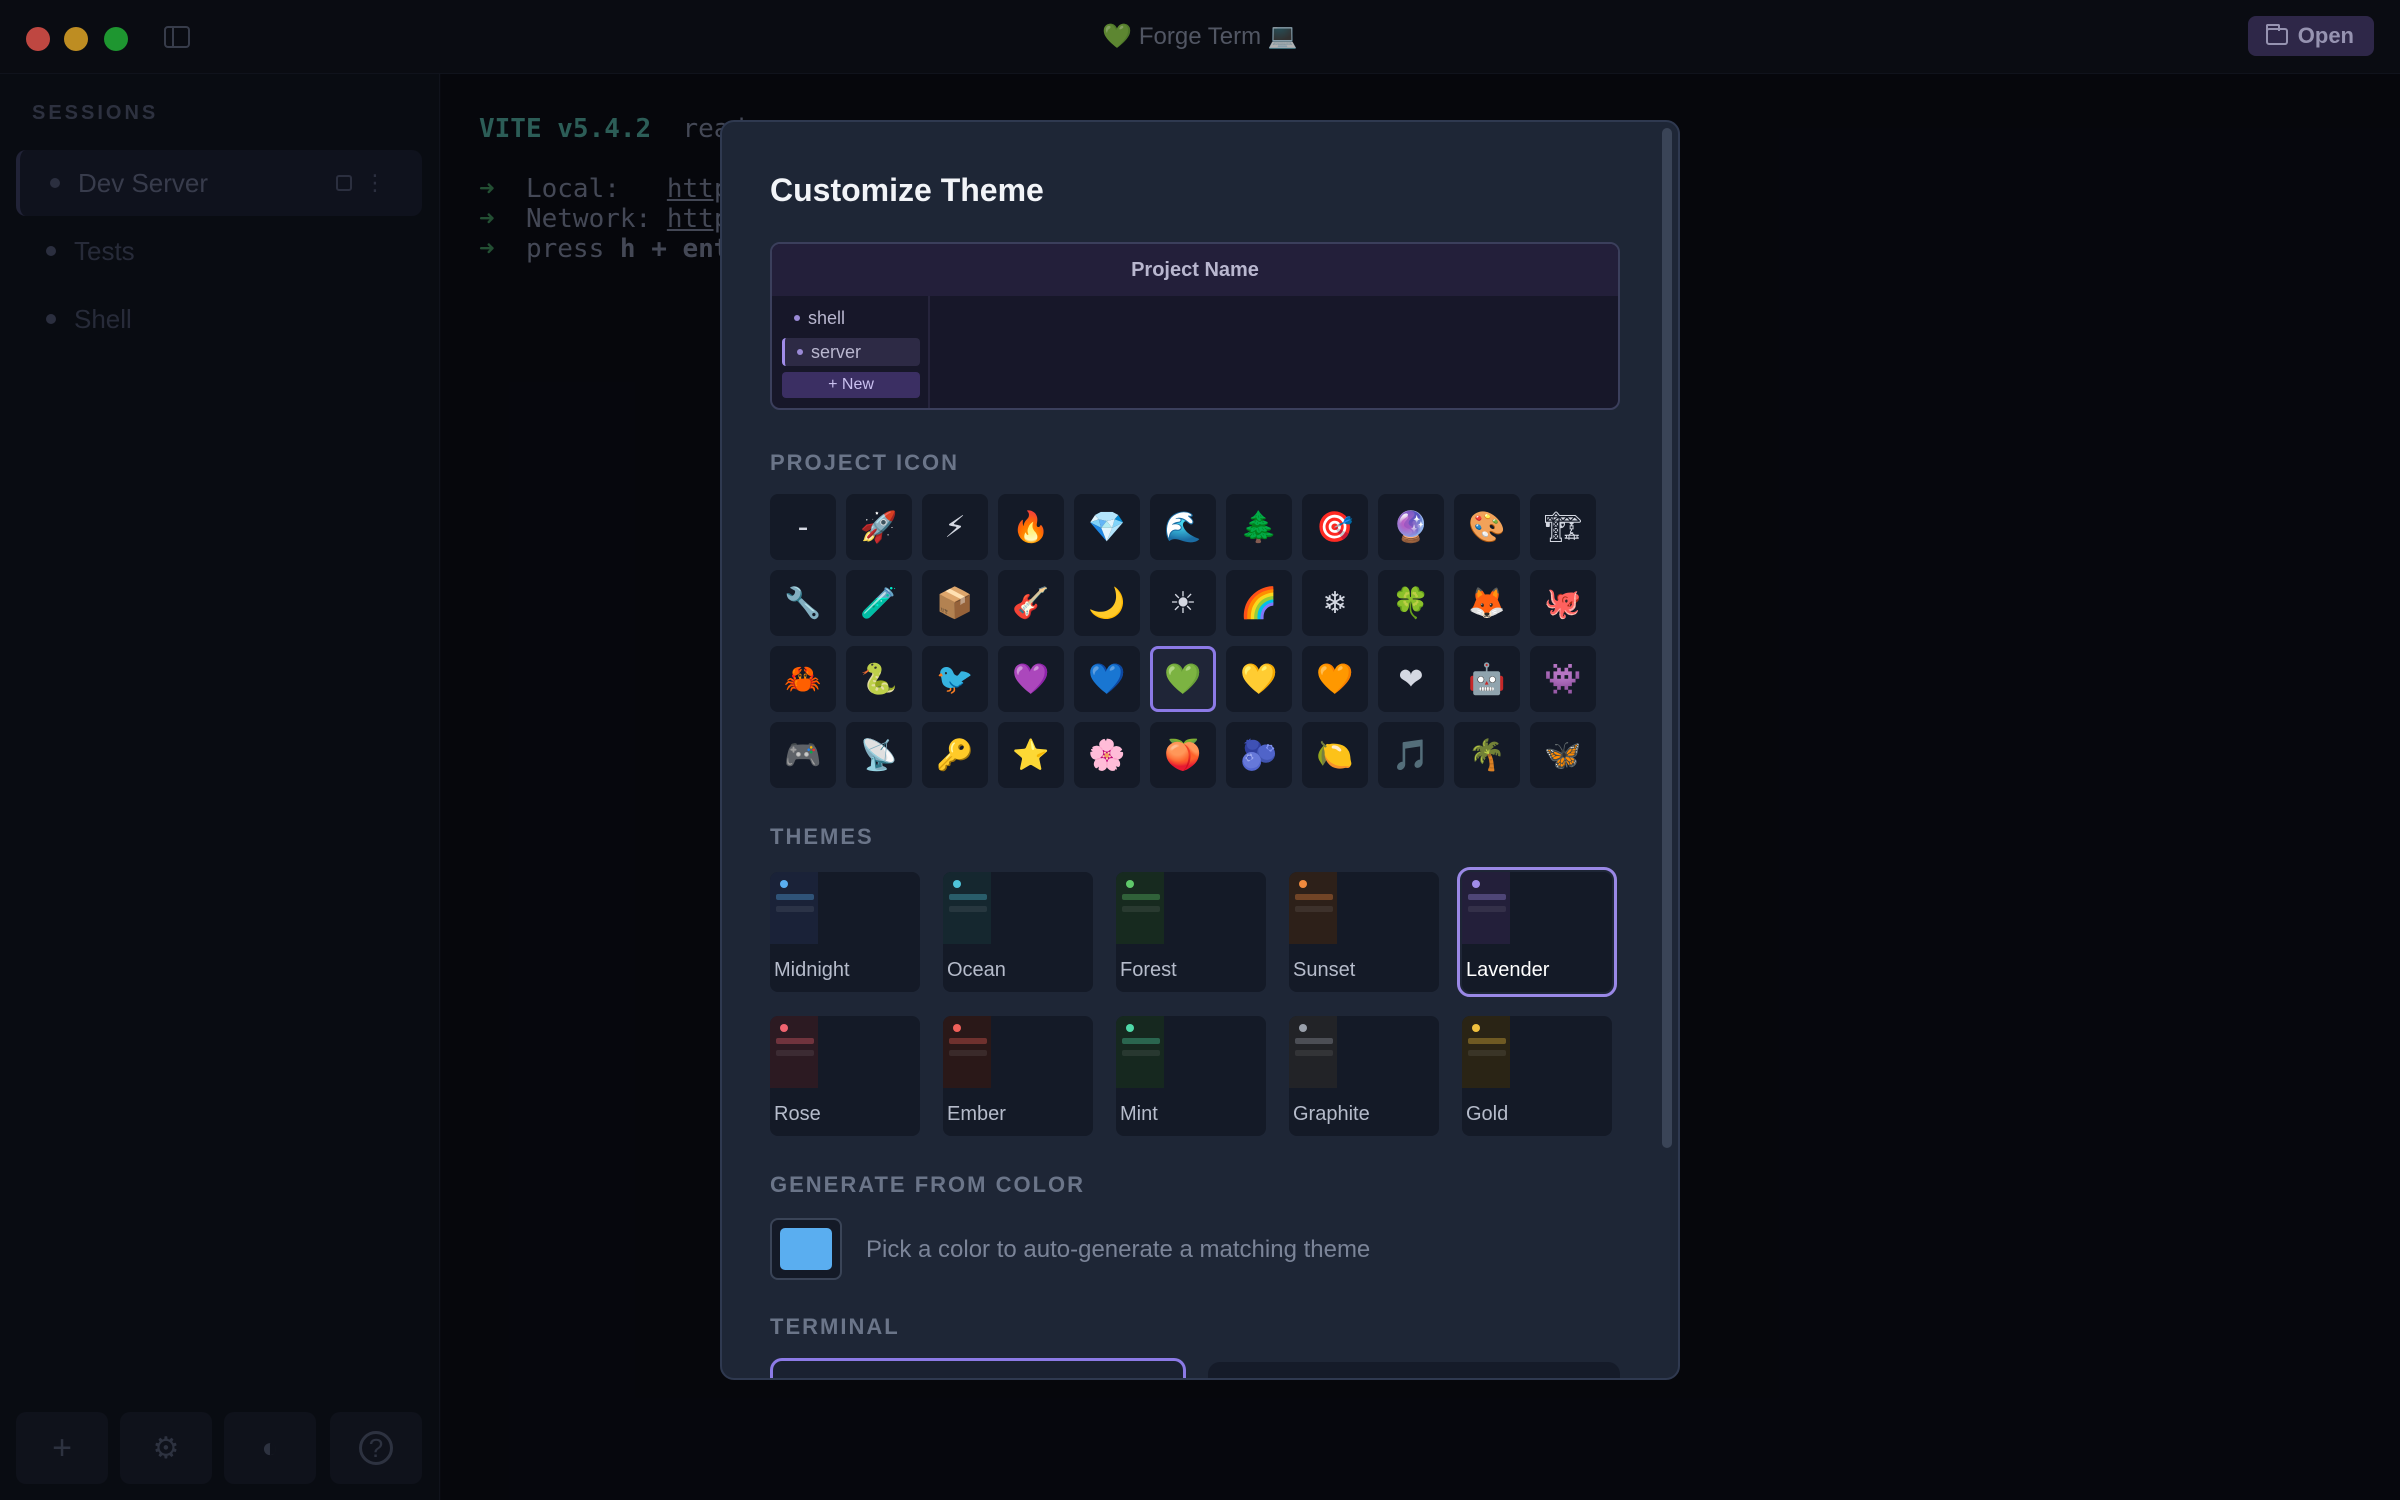 This screenshot has width=2400, height=1500. What do you see at coordinates (1335, 603) in the screenshot?
I see `project-icon-option: ❄` at bounding box center [1335, 603].